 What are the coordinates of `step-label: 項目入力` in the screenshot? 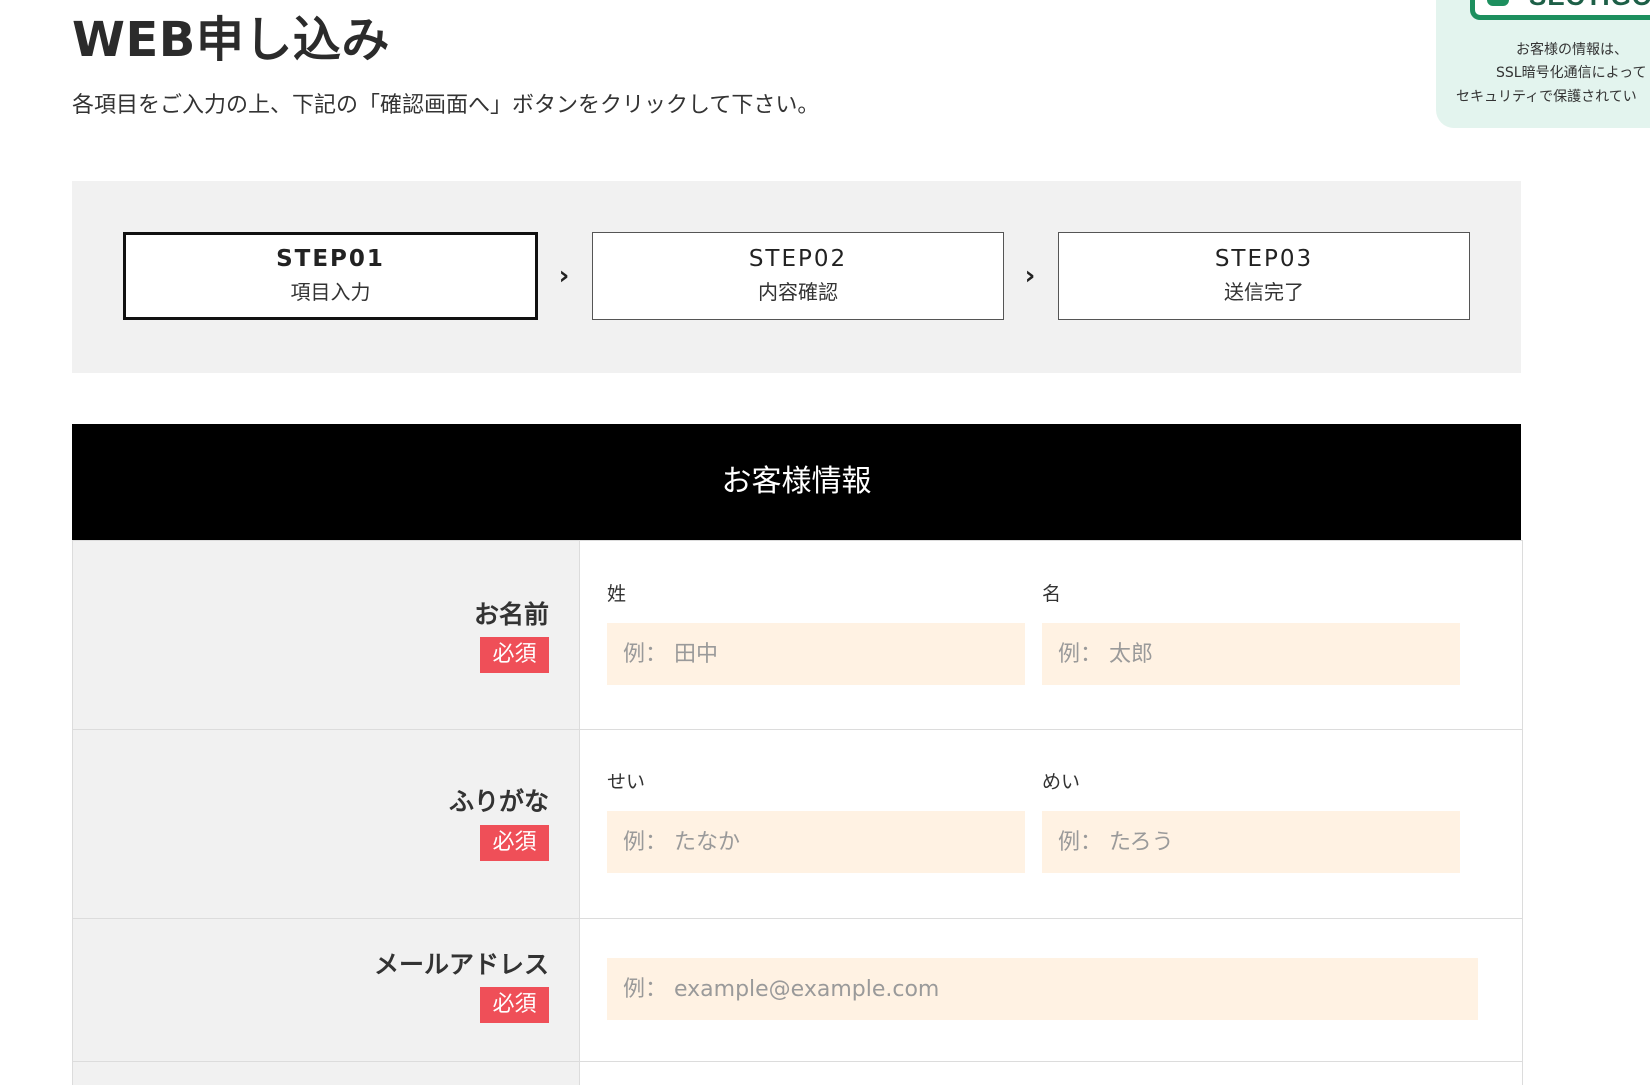 It's located at (330, 292).